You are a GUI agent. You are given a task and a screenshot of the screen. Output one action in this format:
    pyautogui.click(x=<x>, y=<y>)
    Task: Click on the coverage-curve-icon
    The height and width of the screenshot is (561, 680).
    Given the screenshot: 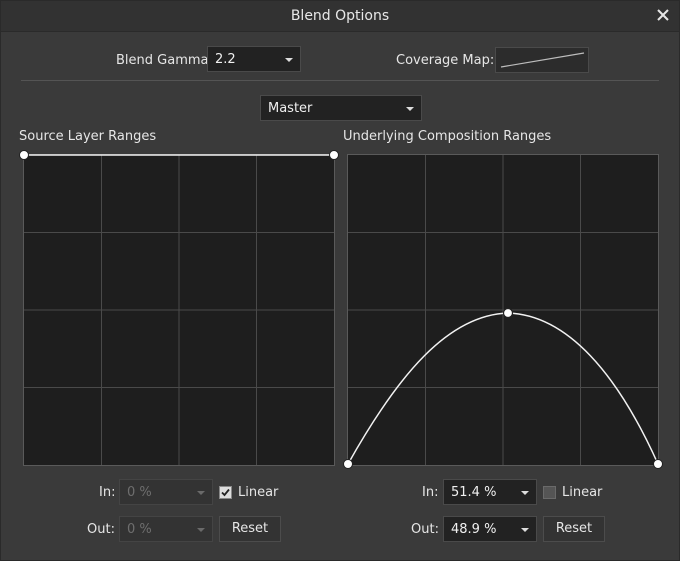 What is the action you would take?
    pyautogui.click(x=542, y=60)
    